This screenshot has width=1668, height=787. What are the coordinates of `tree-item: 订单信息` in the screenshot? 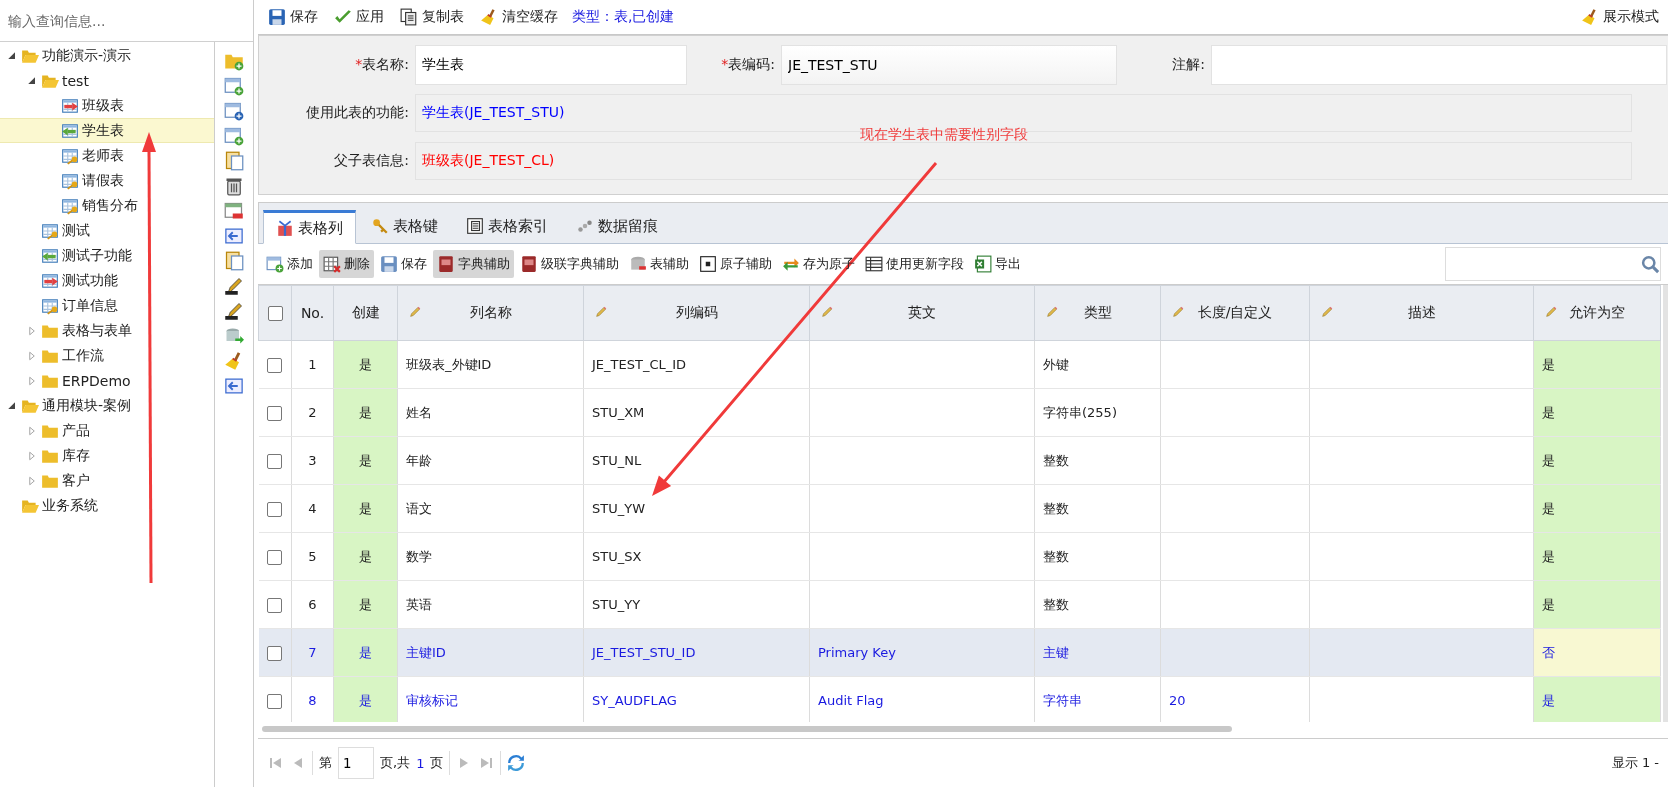 It's located at (107, 305).